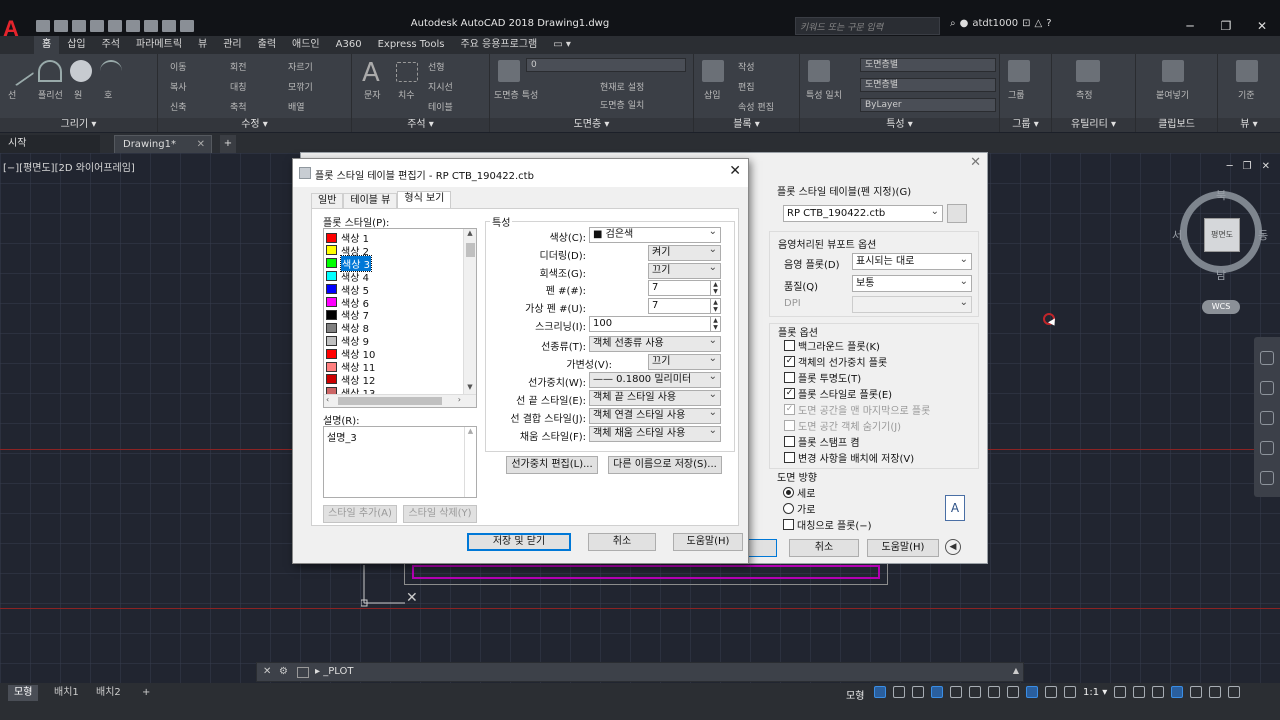 This screenshot has width=1280, height=720. I want to click on plot-style-table-select: RP CTB_190422.ctb, so click(863, 213).